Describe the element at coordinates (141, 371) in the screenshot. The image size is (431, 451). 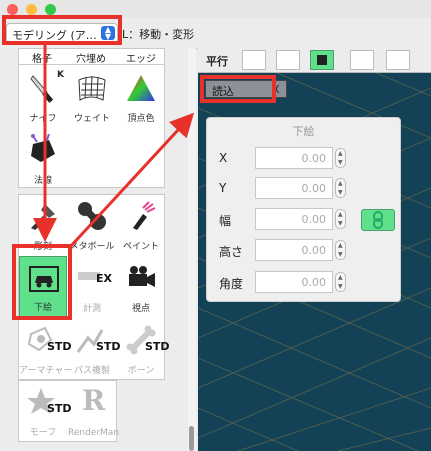
I see `tool-bone-label: ボーン` at that location.